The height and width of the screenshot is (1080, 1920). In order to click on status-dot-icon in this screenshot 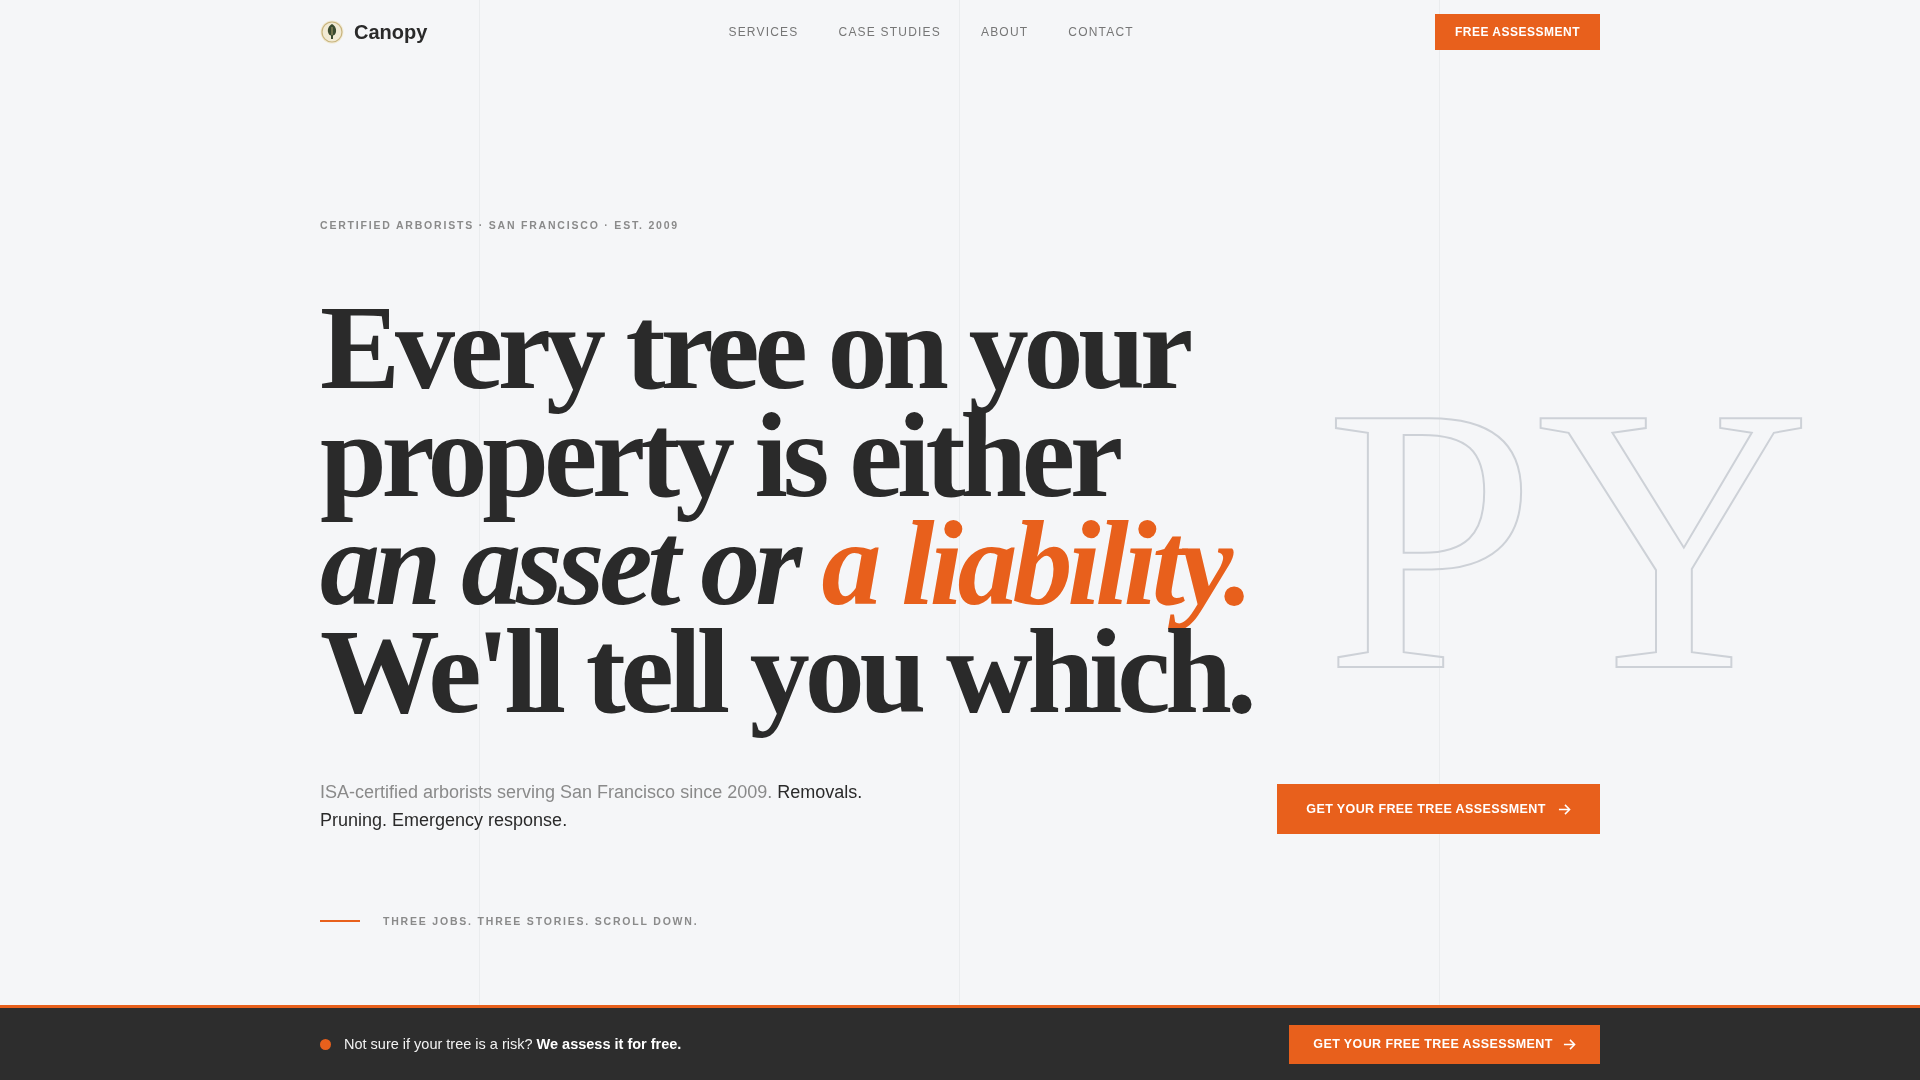, I will do `click(325, 1044)`.